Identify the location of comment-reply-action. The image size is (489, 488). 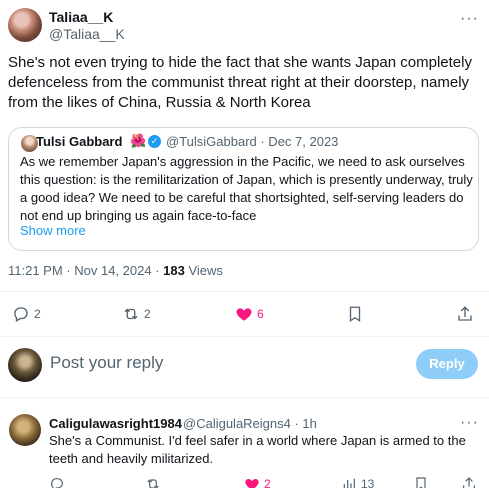
(57, 482).